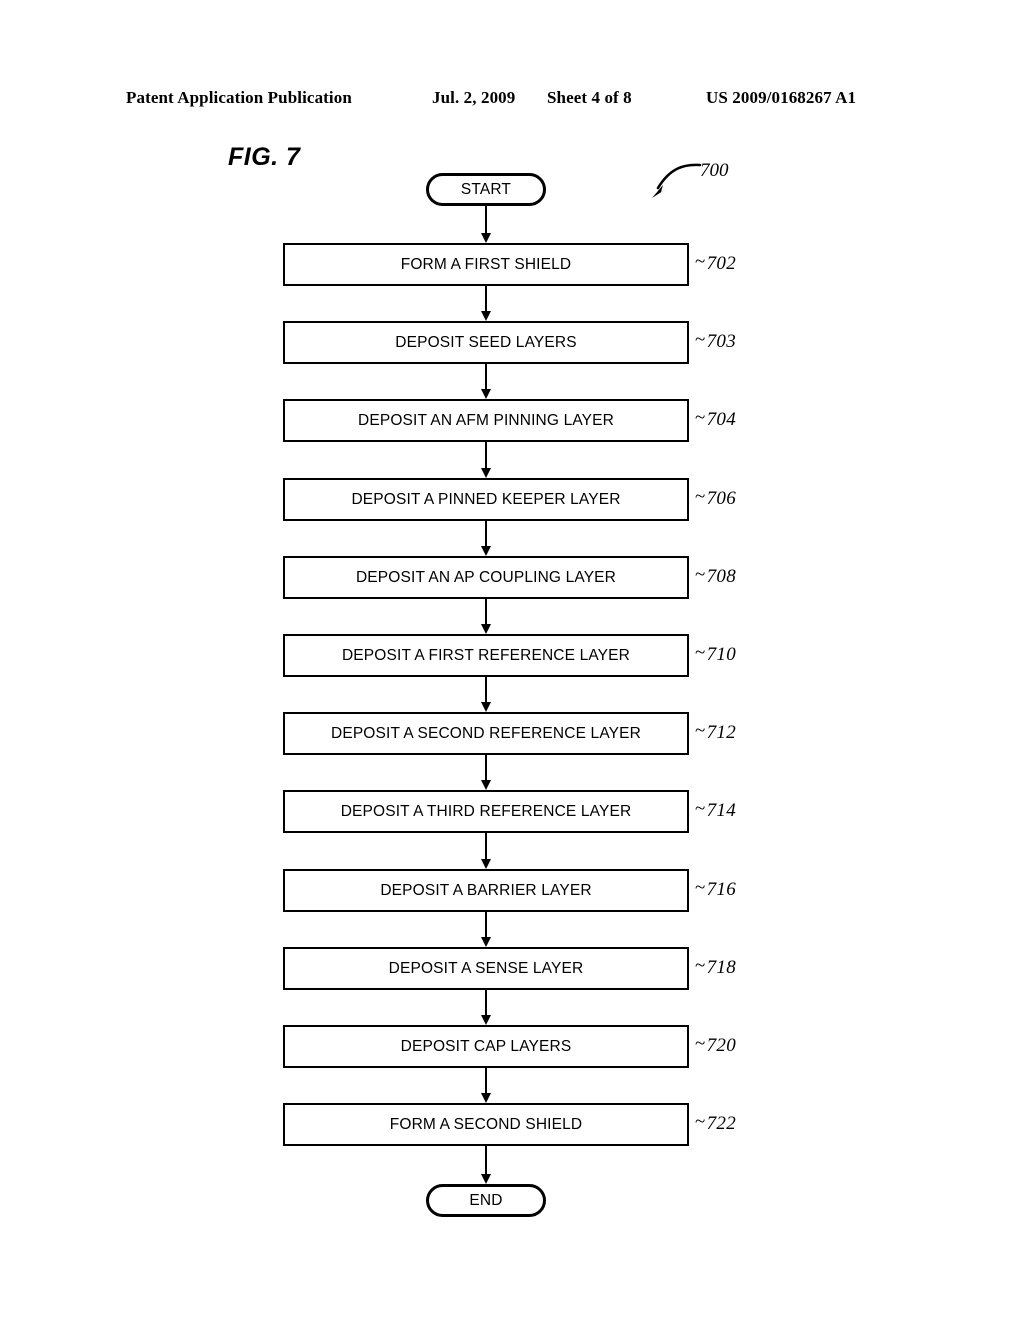 The image size is (1024, 1320). I want to click on process-step-label: FORM A FIRST SHIELD, so click(486, 264).